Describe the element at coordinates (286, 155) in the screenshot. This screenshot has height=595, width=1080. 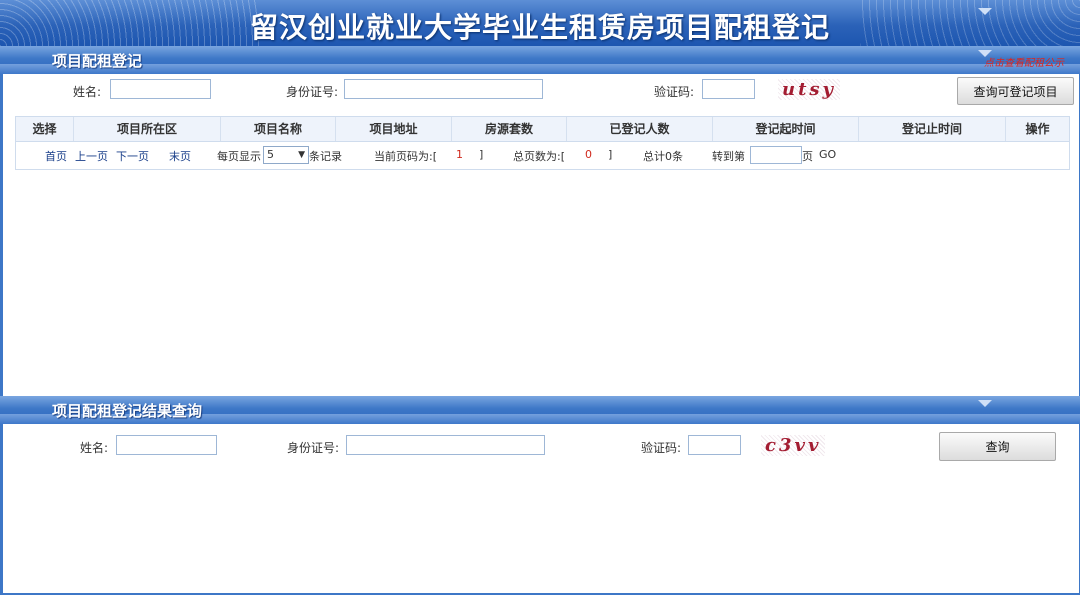
I see `per-page-select: 5 ▼` at that location.